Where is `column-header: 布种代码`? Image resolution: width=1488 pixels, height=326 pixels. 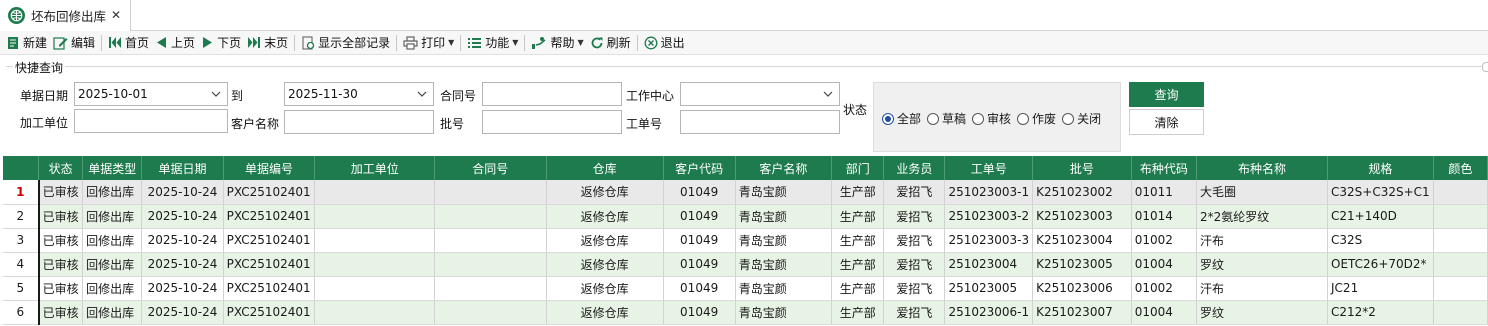
column-header: 布种代码 is located at coordinates (1164, 168).